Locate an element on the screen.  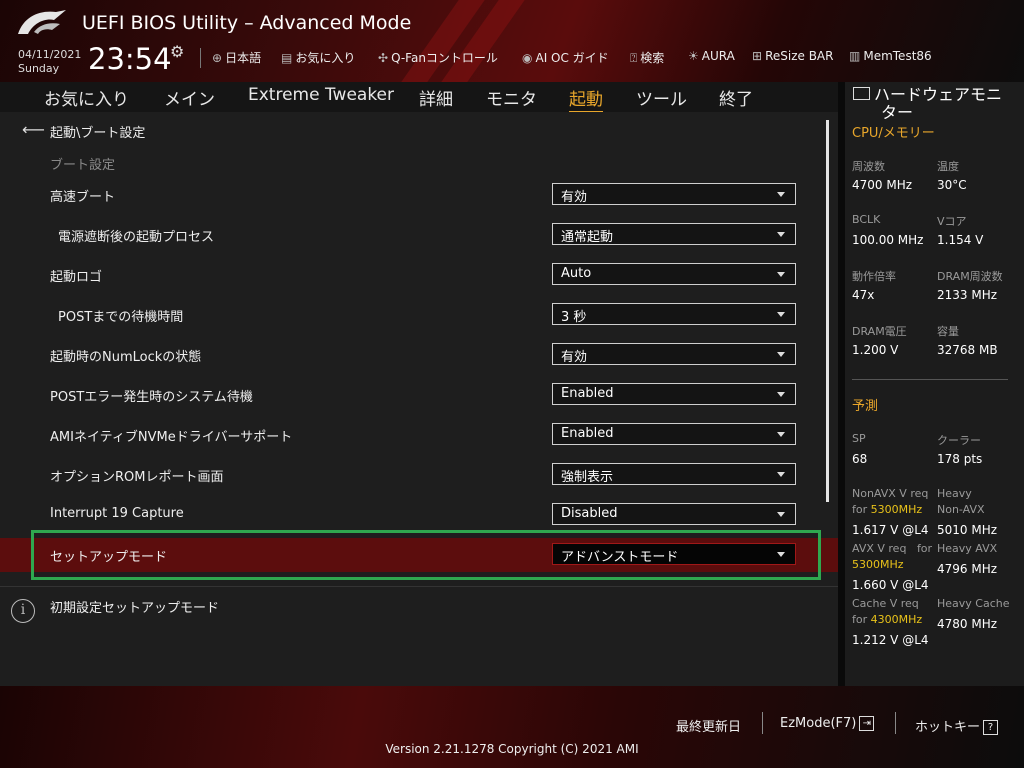
back-arrow-icon: ⟵ is located at coordinates (33, 129).